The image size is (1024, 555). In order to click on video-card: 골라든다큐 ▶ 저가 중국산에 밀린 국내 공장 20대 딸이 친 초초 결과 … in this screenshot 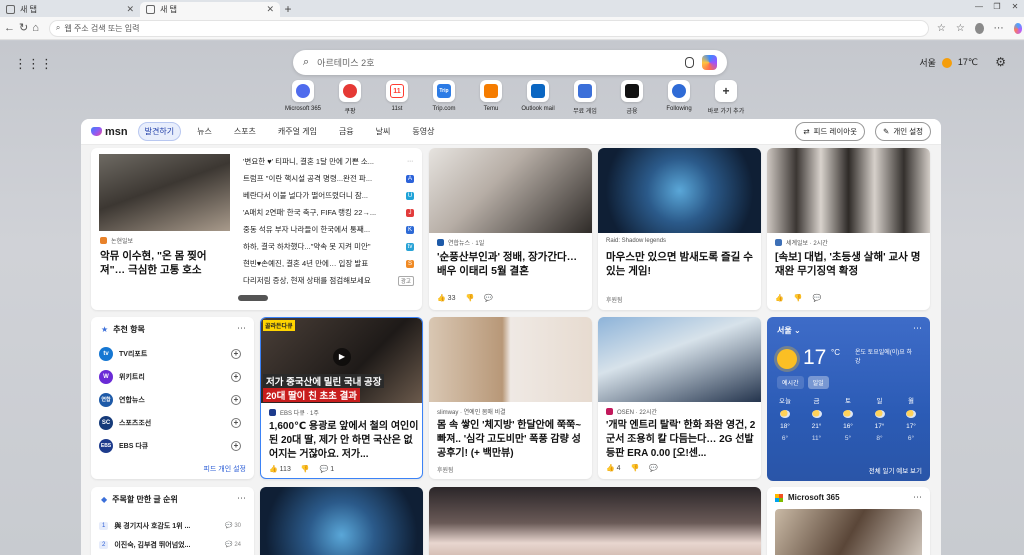, I will do `click(341, 398)`.